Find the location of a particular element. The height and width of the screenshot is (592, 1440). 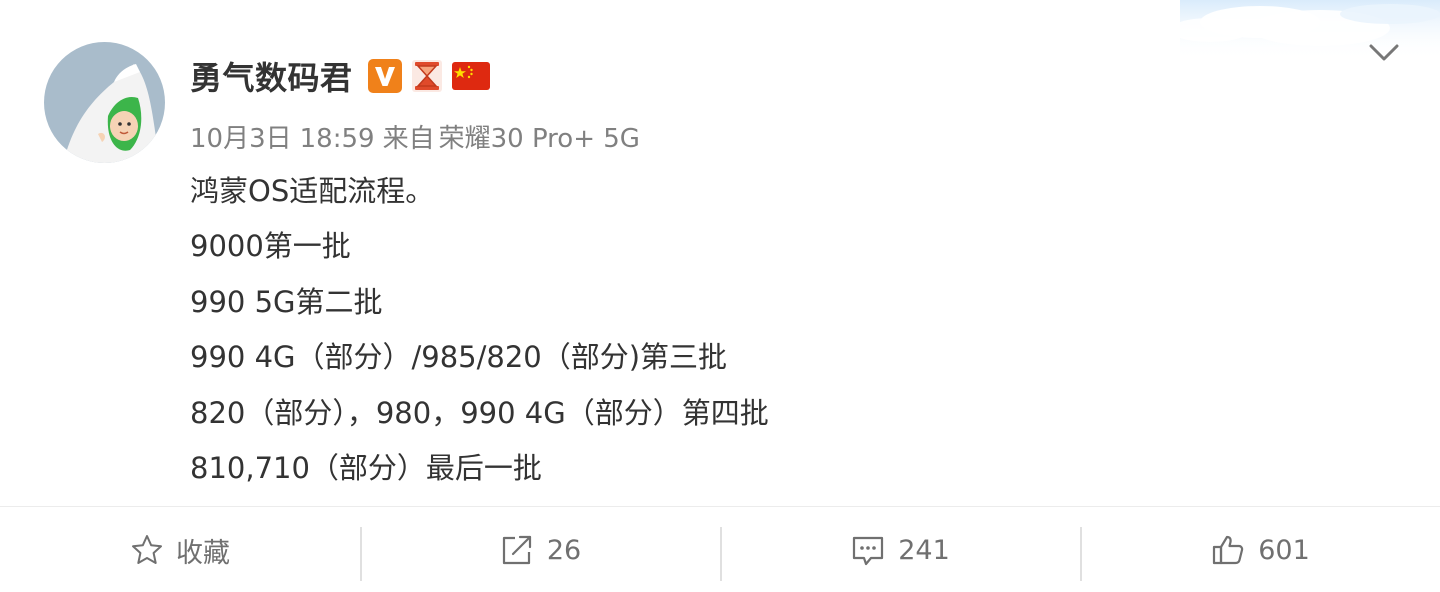

avatar-image is located at coordinates (104, 102).